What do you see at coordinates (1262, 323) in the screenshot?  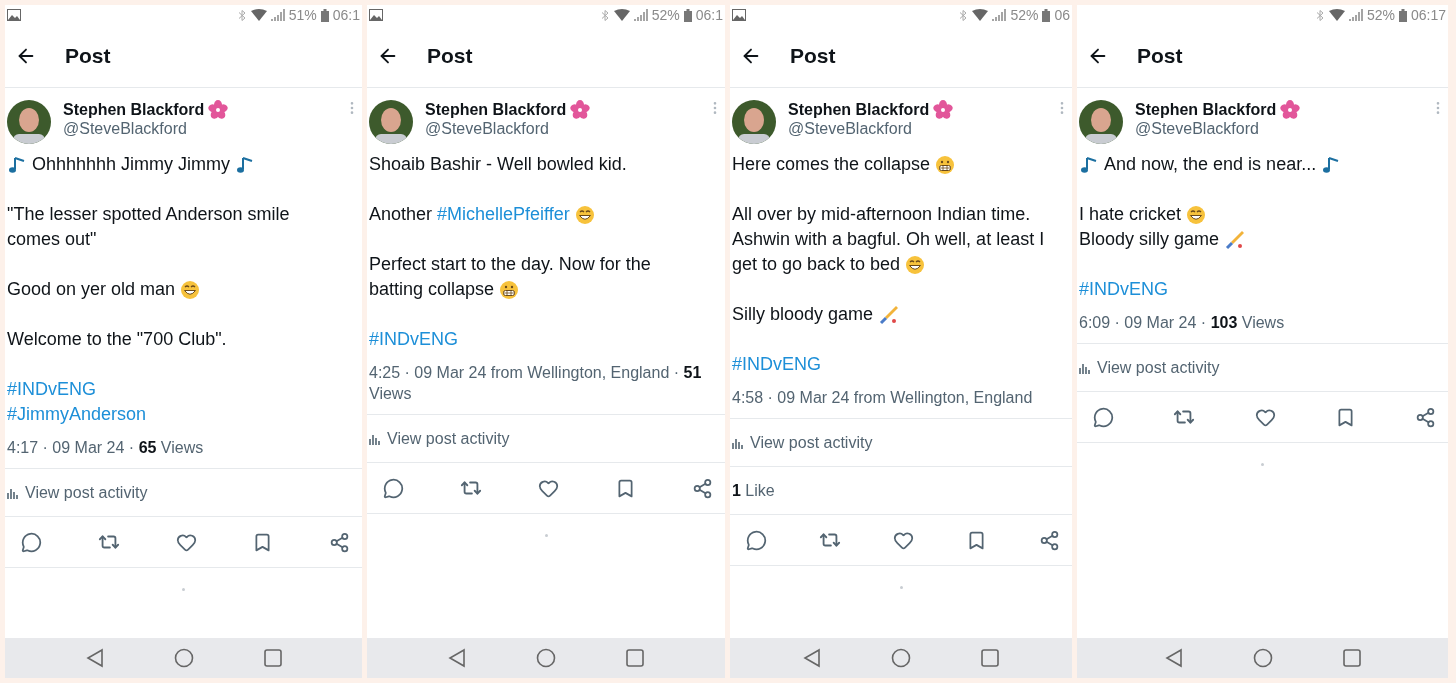 I see `post-timestamp: 6:09 · 09 Mar 24 · 103 Views` at bounding box center [1262, 323].